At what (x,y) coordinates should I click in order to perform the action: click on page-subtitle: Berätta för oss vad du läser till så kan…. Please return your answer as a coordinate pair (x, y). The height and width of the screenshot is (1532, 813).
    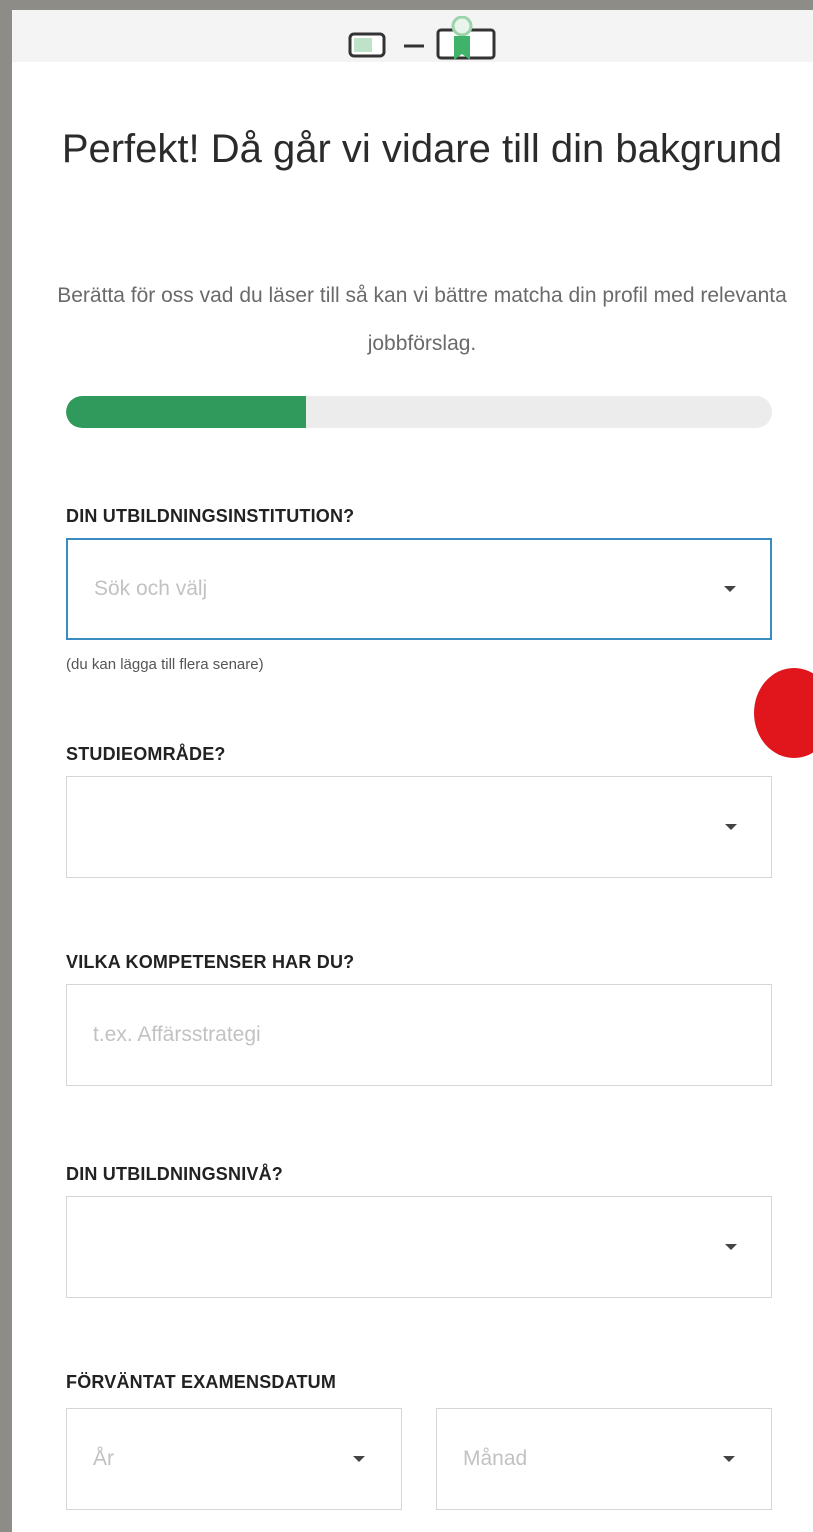
    Looking at the image, I should click on (422, 319).